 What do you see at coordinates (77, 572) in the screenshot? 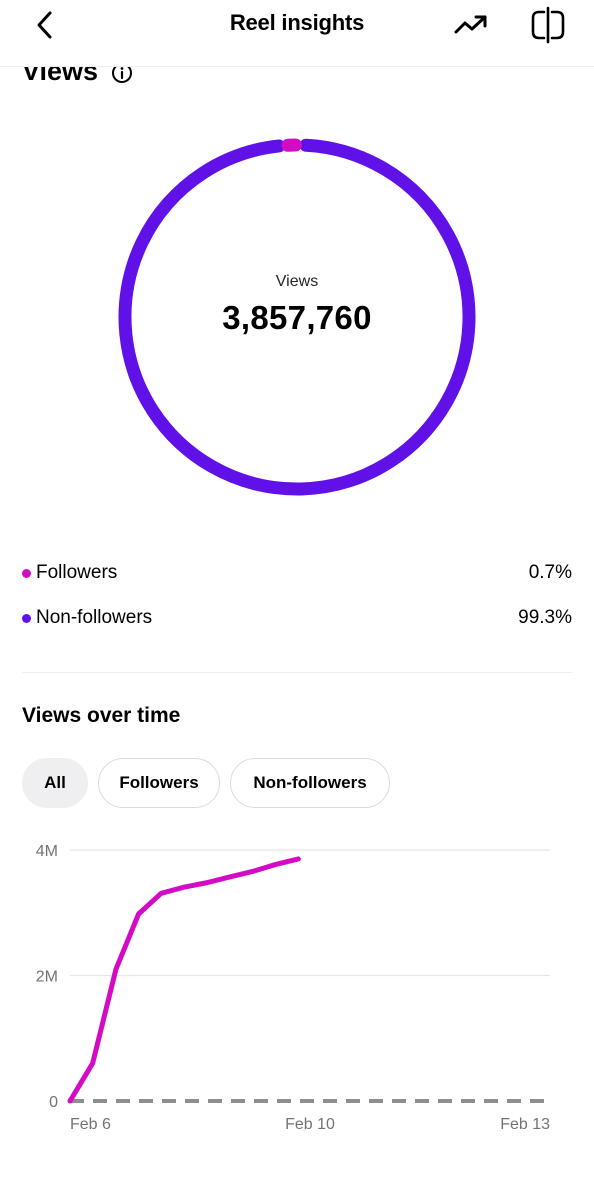
I see `legend-label: Followers` at bounding box center [77, 572].